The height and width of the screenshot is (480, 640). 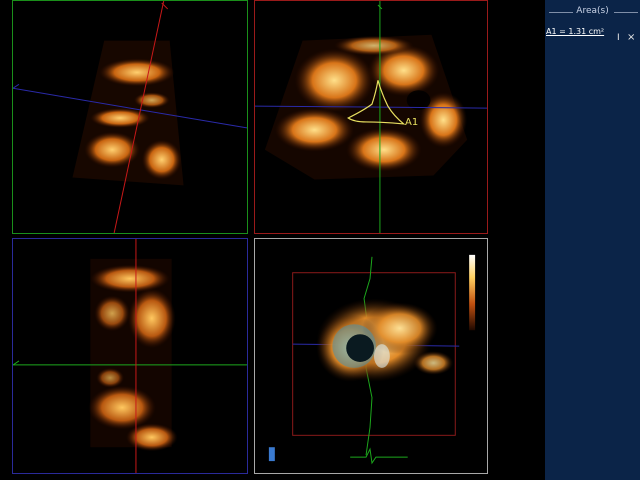 What do you see at coordinates (372, 359) in the screenshot?
I see `echo-image-3d` at bounding box center [372, 359].